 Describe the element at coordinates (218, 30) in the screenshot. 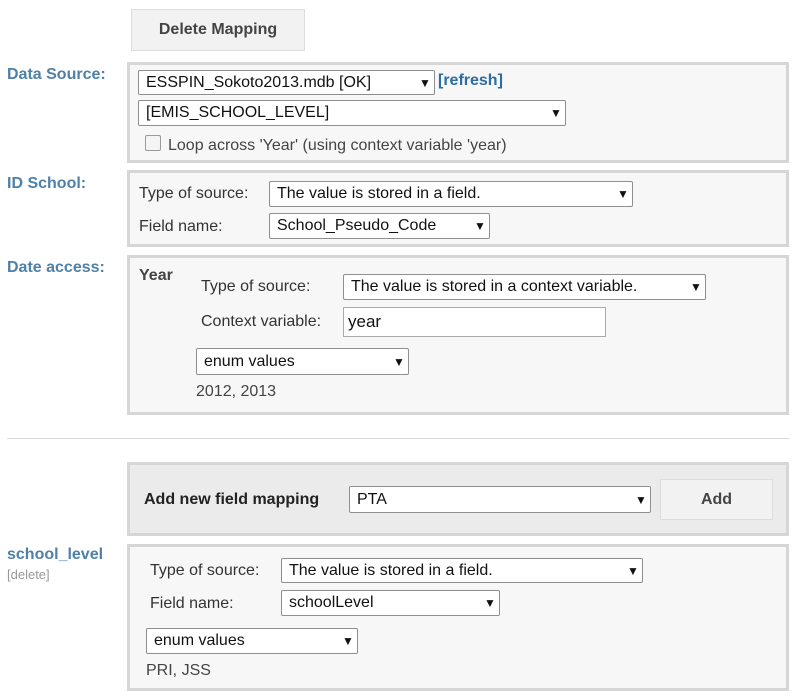

I see `delete-mapping-button: Delete Mapping` at that location.